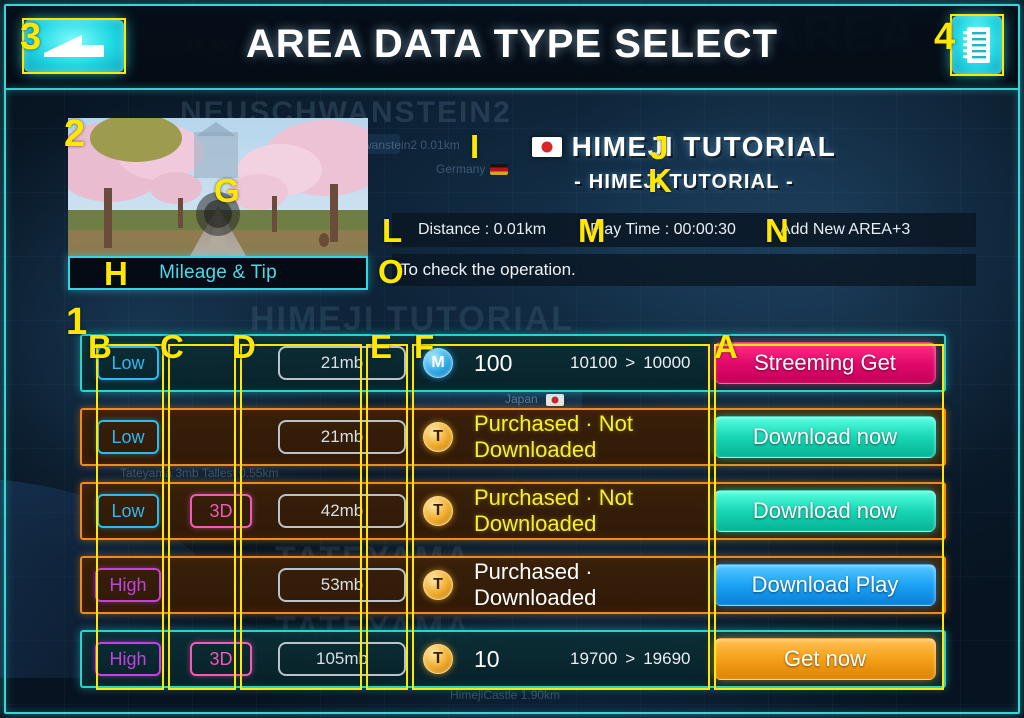  Describe the element at coordinates (667, 658) in the screenshot. I see `balance-after: 19690` at that location.